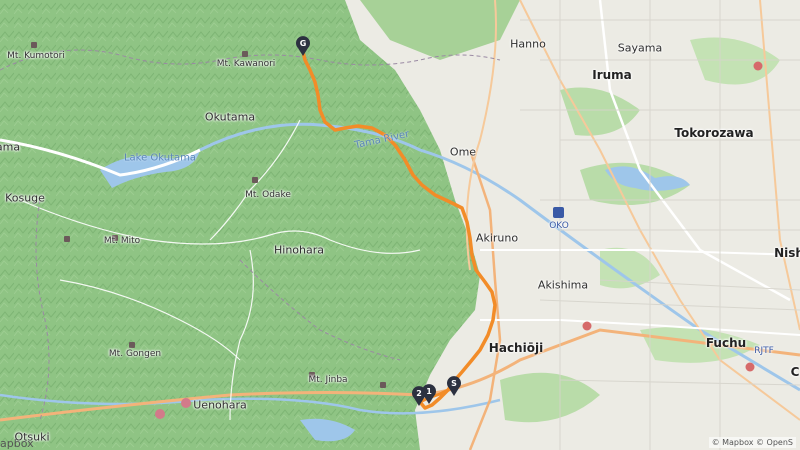  I want to click on marker-goal-label: G, so click(303, 43).